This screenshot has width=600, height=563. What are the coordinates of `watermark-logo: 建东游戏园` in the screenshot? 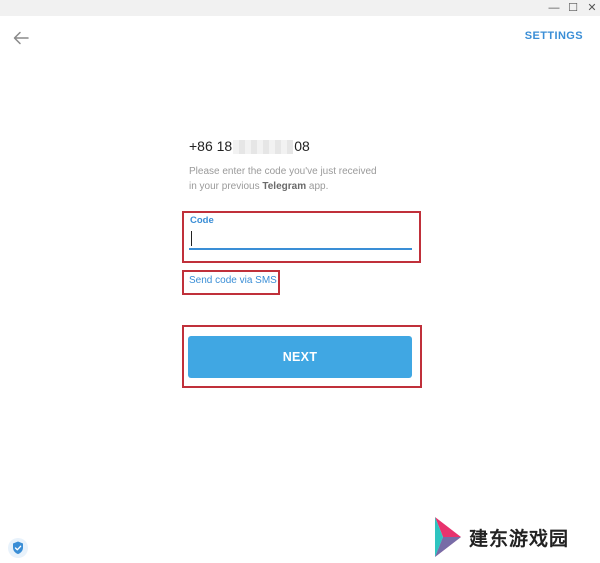 It's located at (513, 537).